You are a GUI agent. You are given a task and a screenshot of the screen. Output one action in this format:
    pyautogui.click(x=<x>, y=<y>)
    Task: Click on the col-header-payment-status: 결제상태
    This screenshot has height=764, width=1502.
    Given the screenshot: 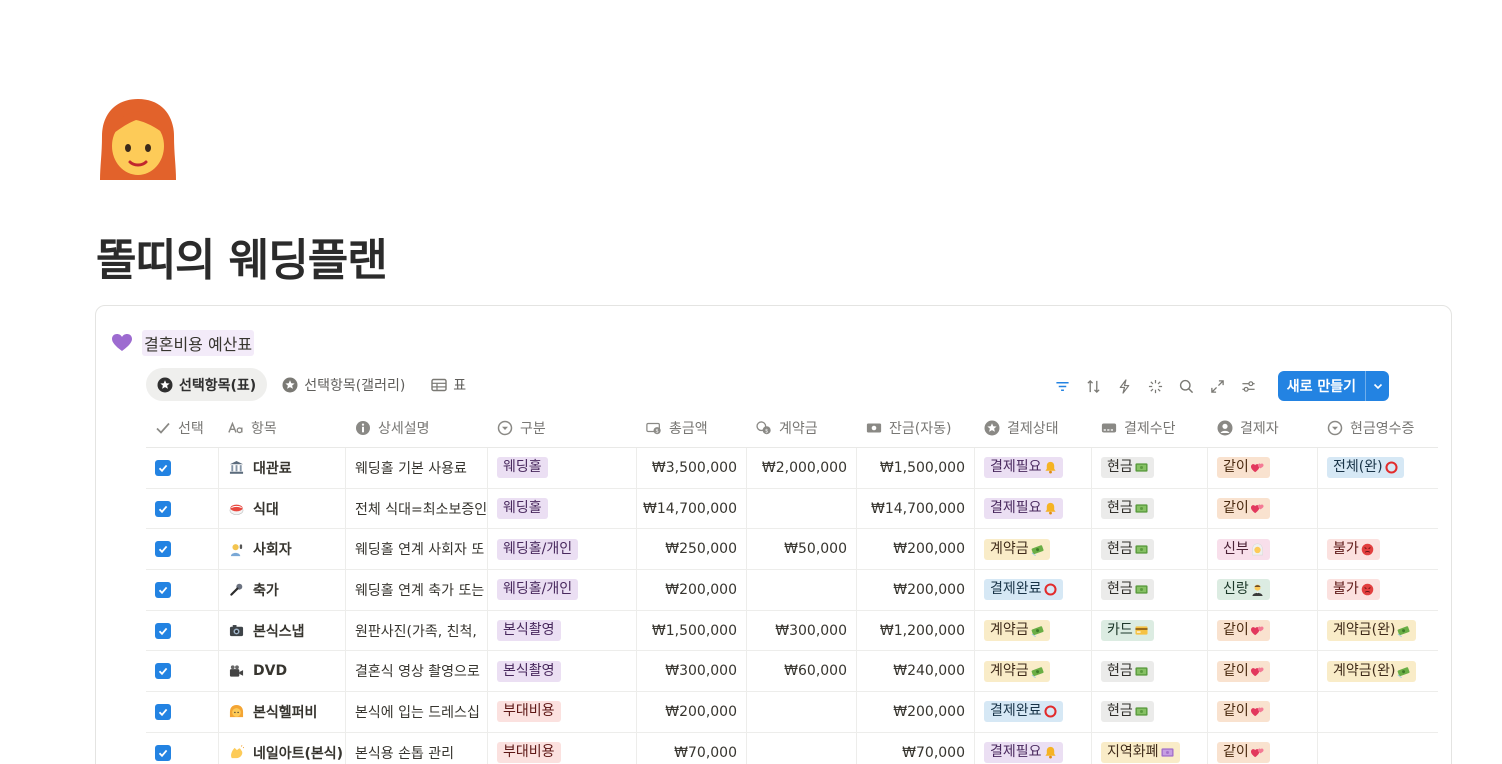 What is the action you would take?
    pyautogui.click(x=1033, y=427)
    